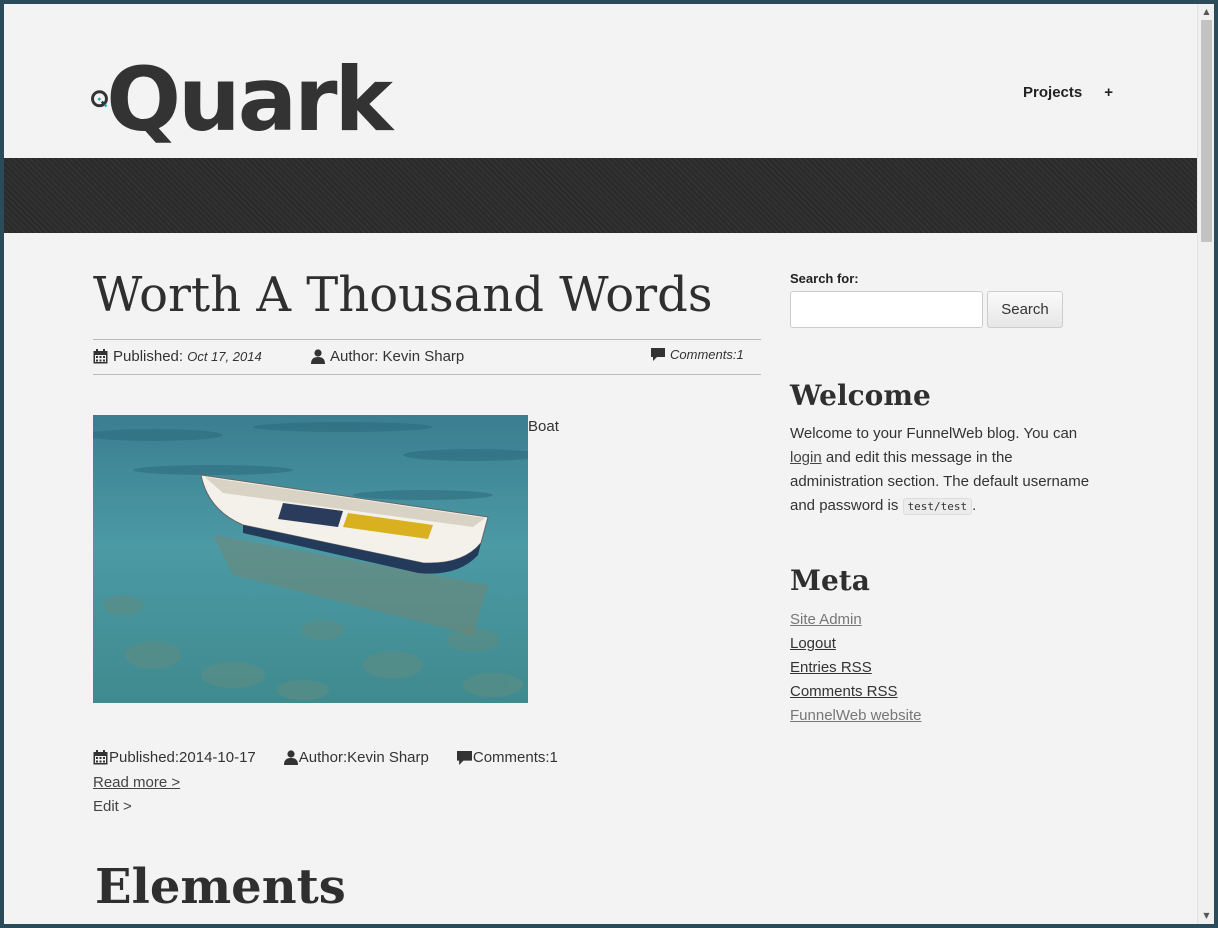  Describe the element at coordinates (1108, 92) in the screenshot. I see `nav-plus-icon: +` at that location.